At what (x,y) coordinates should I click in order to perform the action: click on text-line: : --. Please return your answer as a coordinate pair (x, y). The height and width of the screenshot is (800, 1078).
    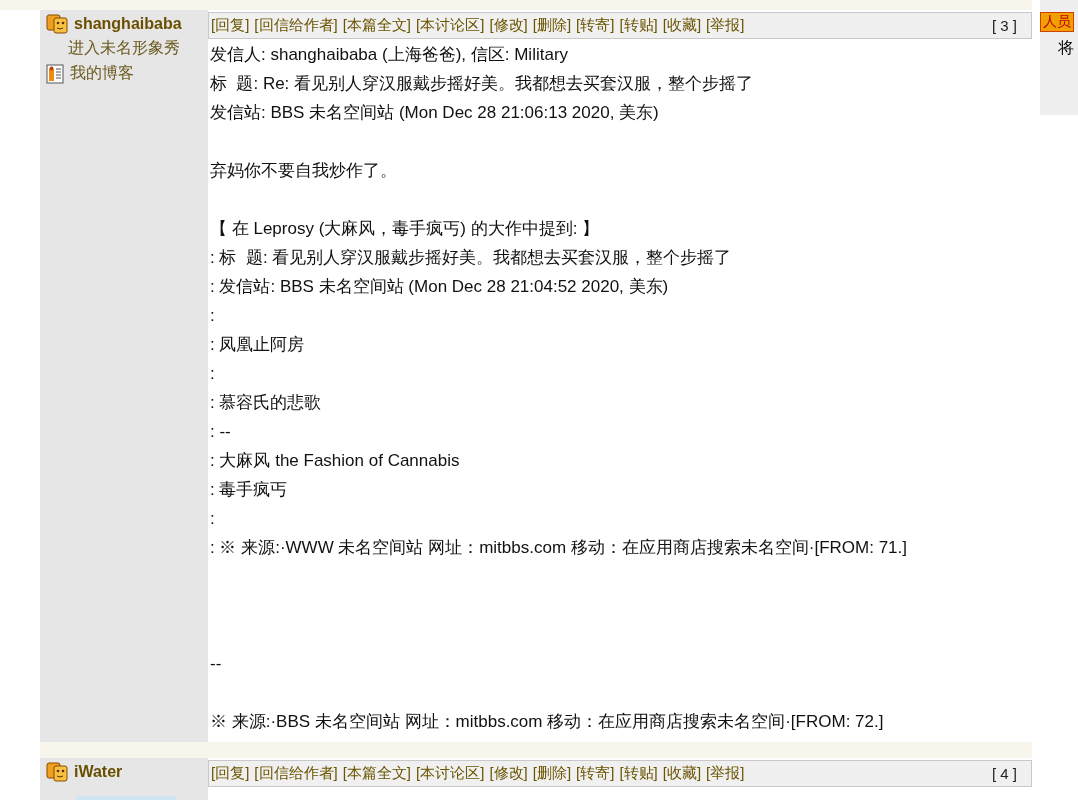
    Looking at the image, I should click on (221, 432).